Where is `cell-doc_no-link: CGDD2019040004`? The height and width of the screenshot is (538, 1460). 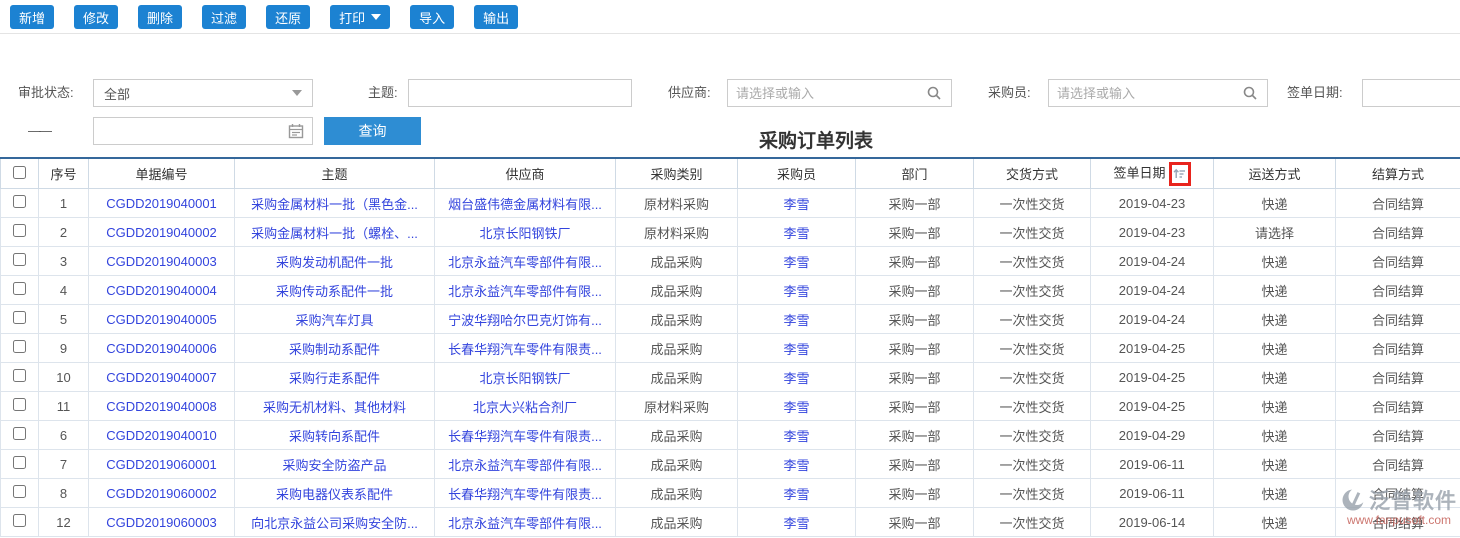 cell-doc_no-link: CGDD2019040004 is located at coordinates (161, 290).